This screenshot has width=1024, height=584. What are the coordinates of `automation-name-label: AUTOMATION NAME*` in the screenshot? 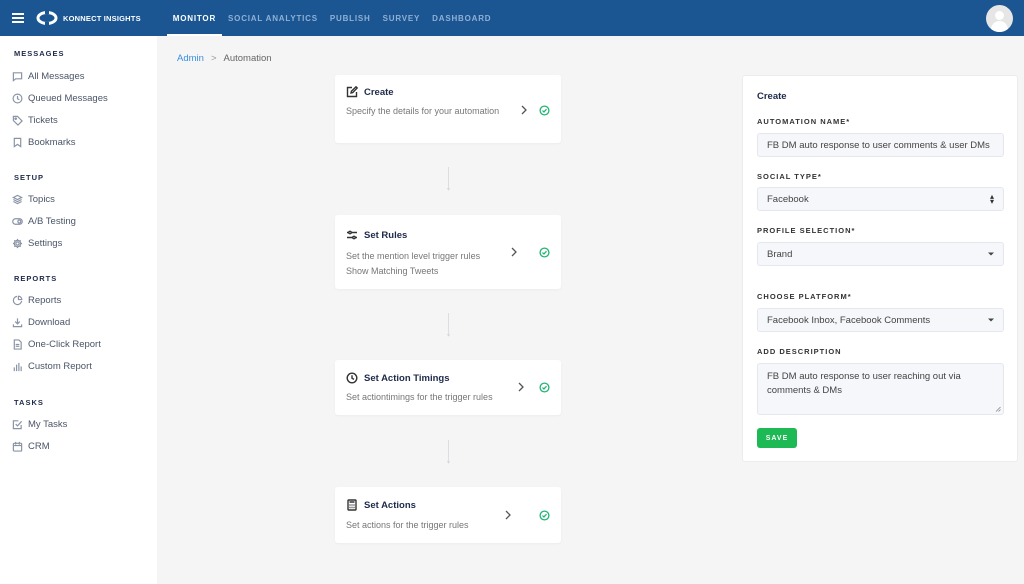 It's located at (804, 121).